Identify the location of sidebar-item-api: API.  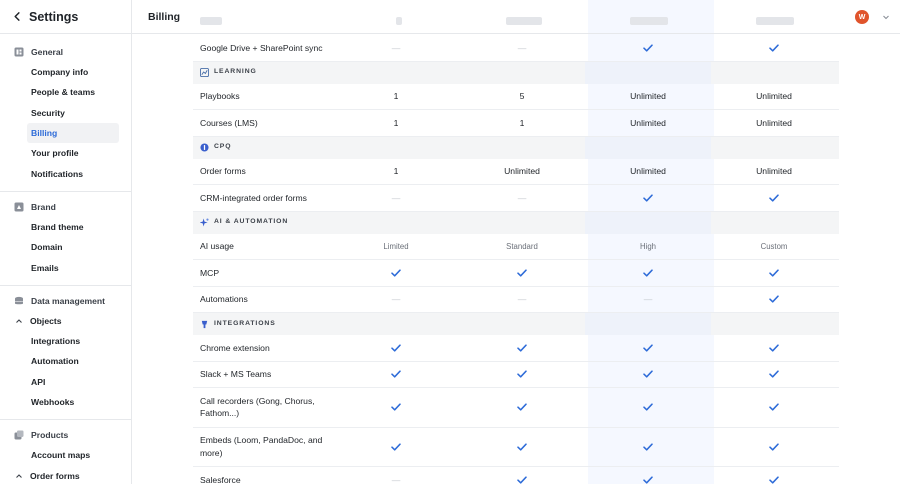
(65, 382).